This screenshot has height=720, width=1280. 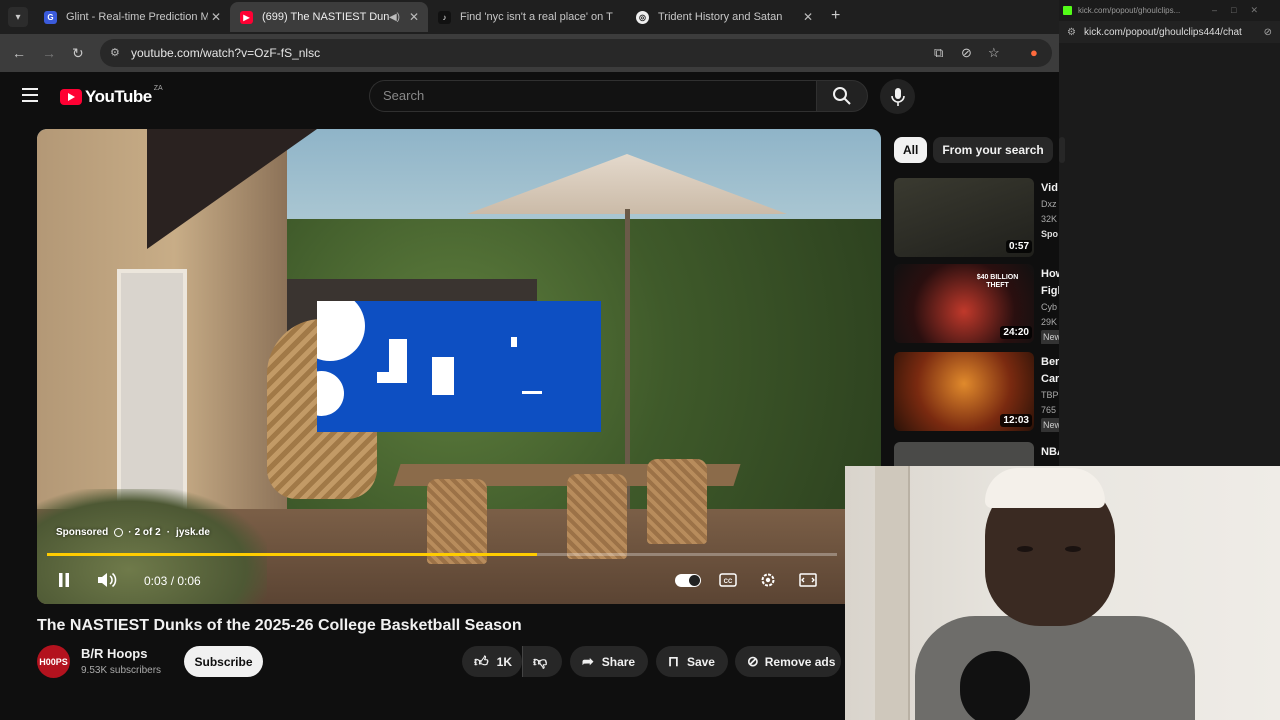 I want to click on player-controls: 0:03 / 0:06 CC, so click(x=459, y=580).